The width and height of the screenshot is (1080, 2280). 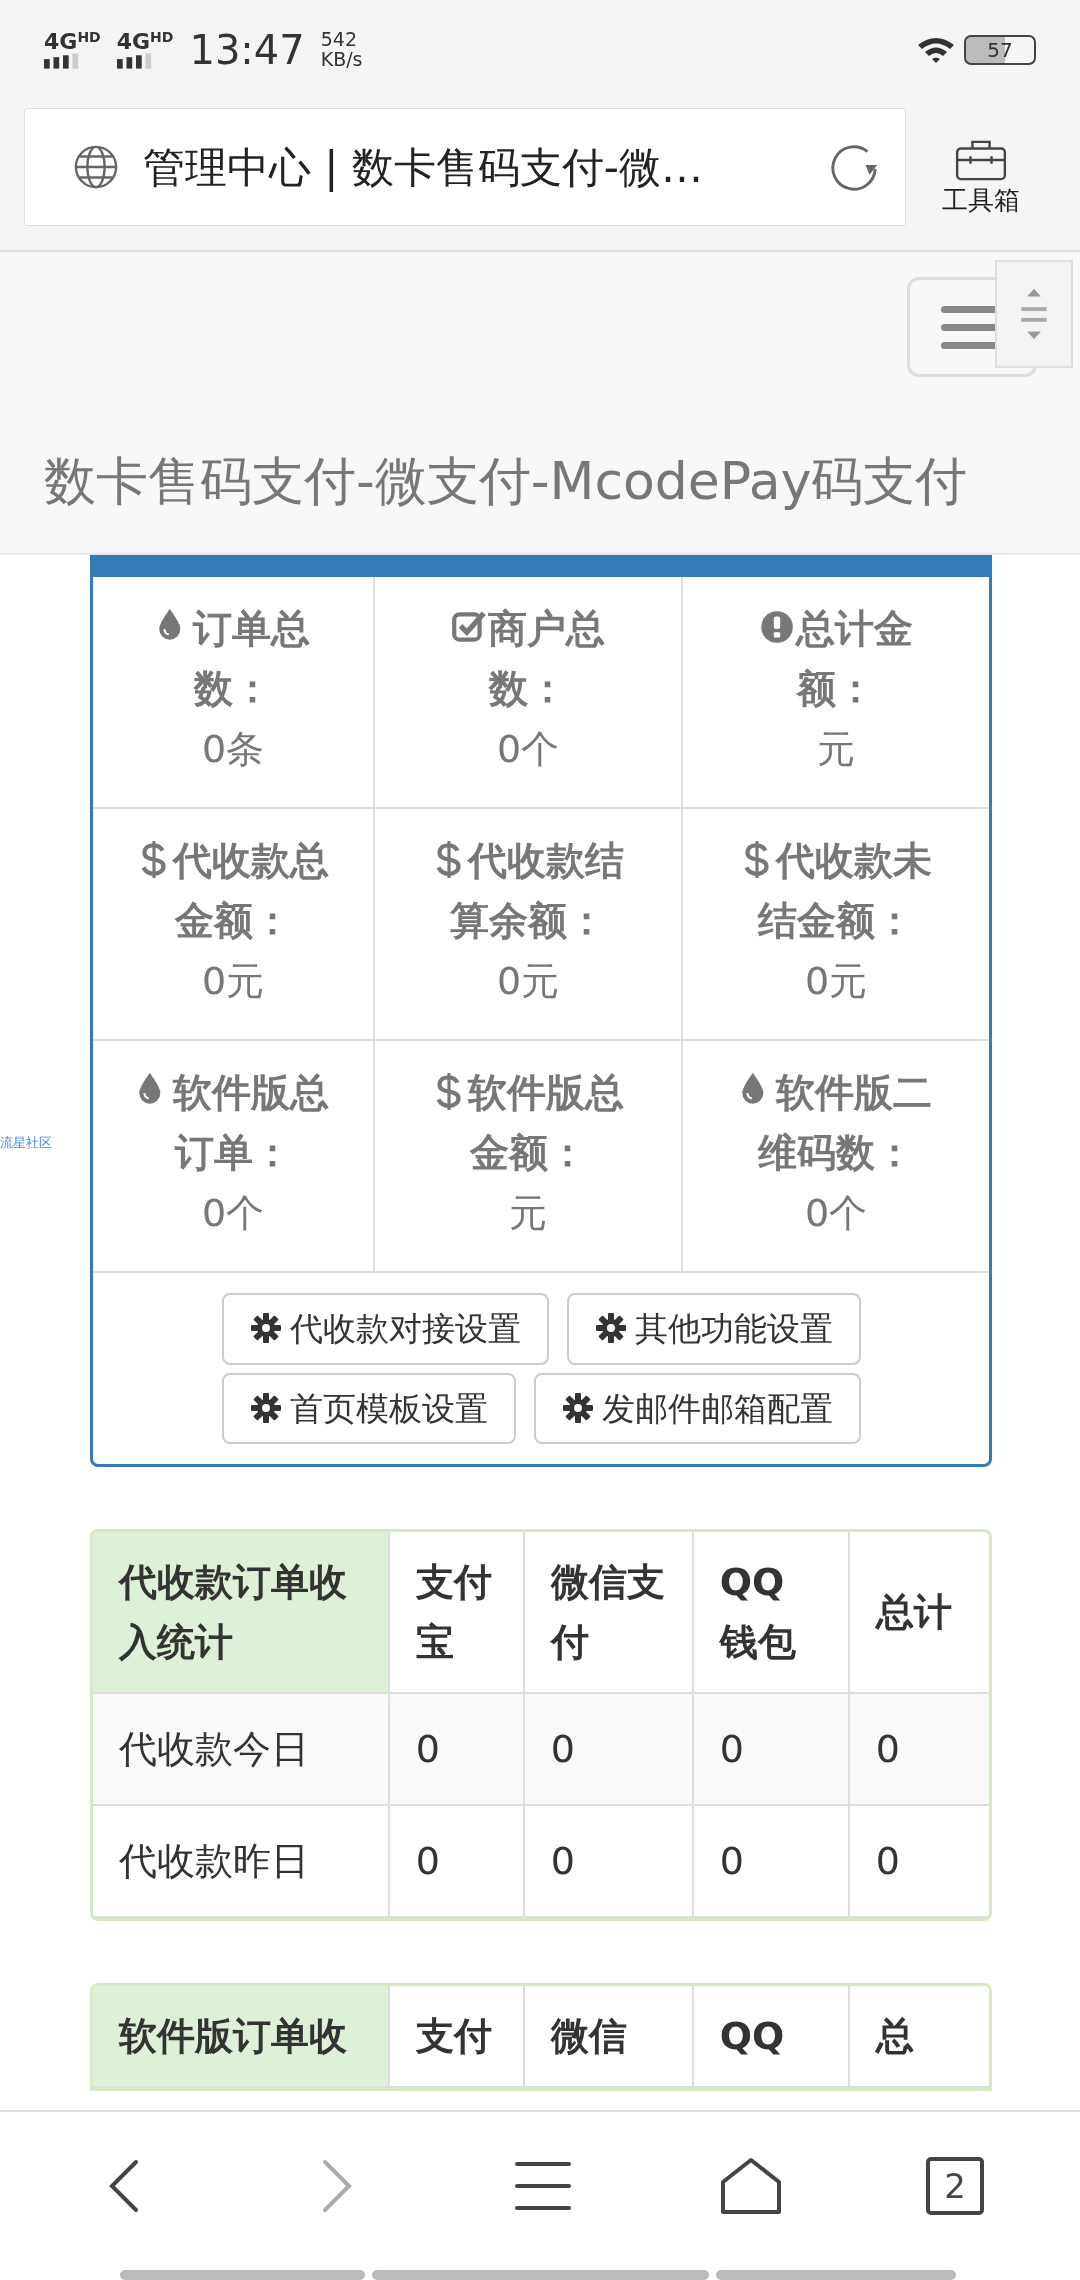 I want to click on speed-unit: KB/s, so click(x=341, y=60).